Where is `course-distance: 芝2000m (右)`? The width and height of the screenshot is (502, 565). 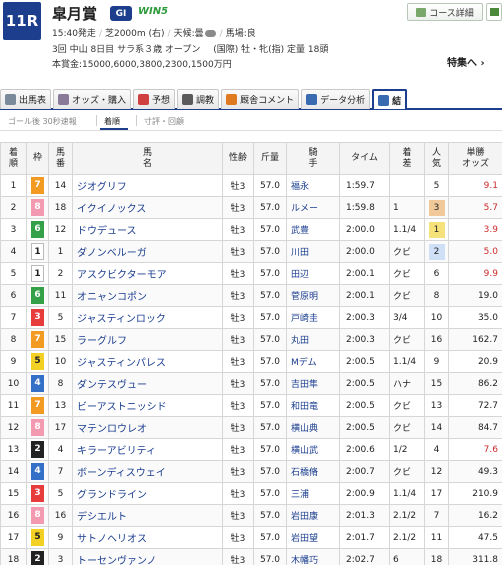 course-distance: 芝2000m (右) is located at coordinates (134, 34).